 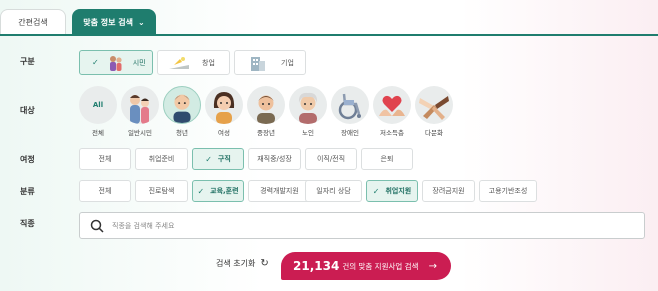 I want to click on label-category: 구분, so click(x=27, y=61).